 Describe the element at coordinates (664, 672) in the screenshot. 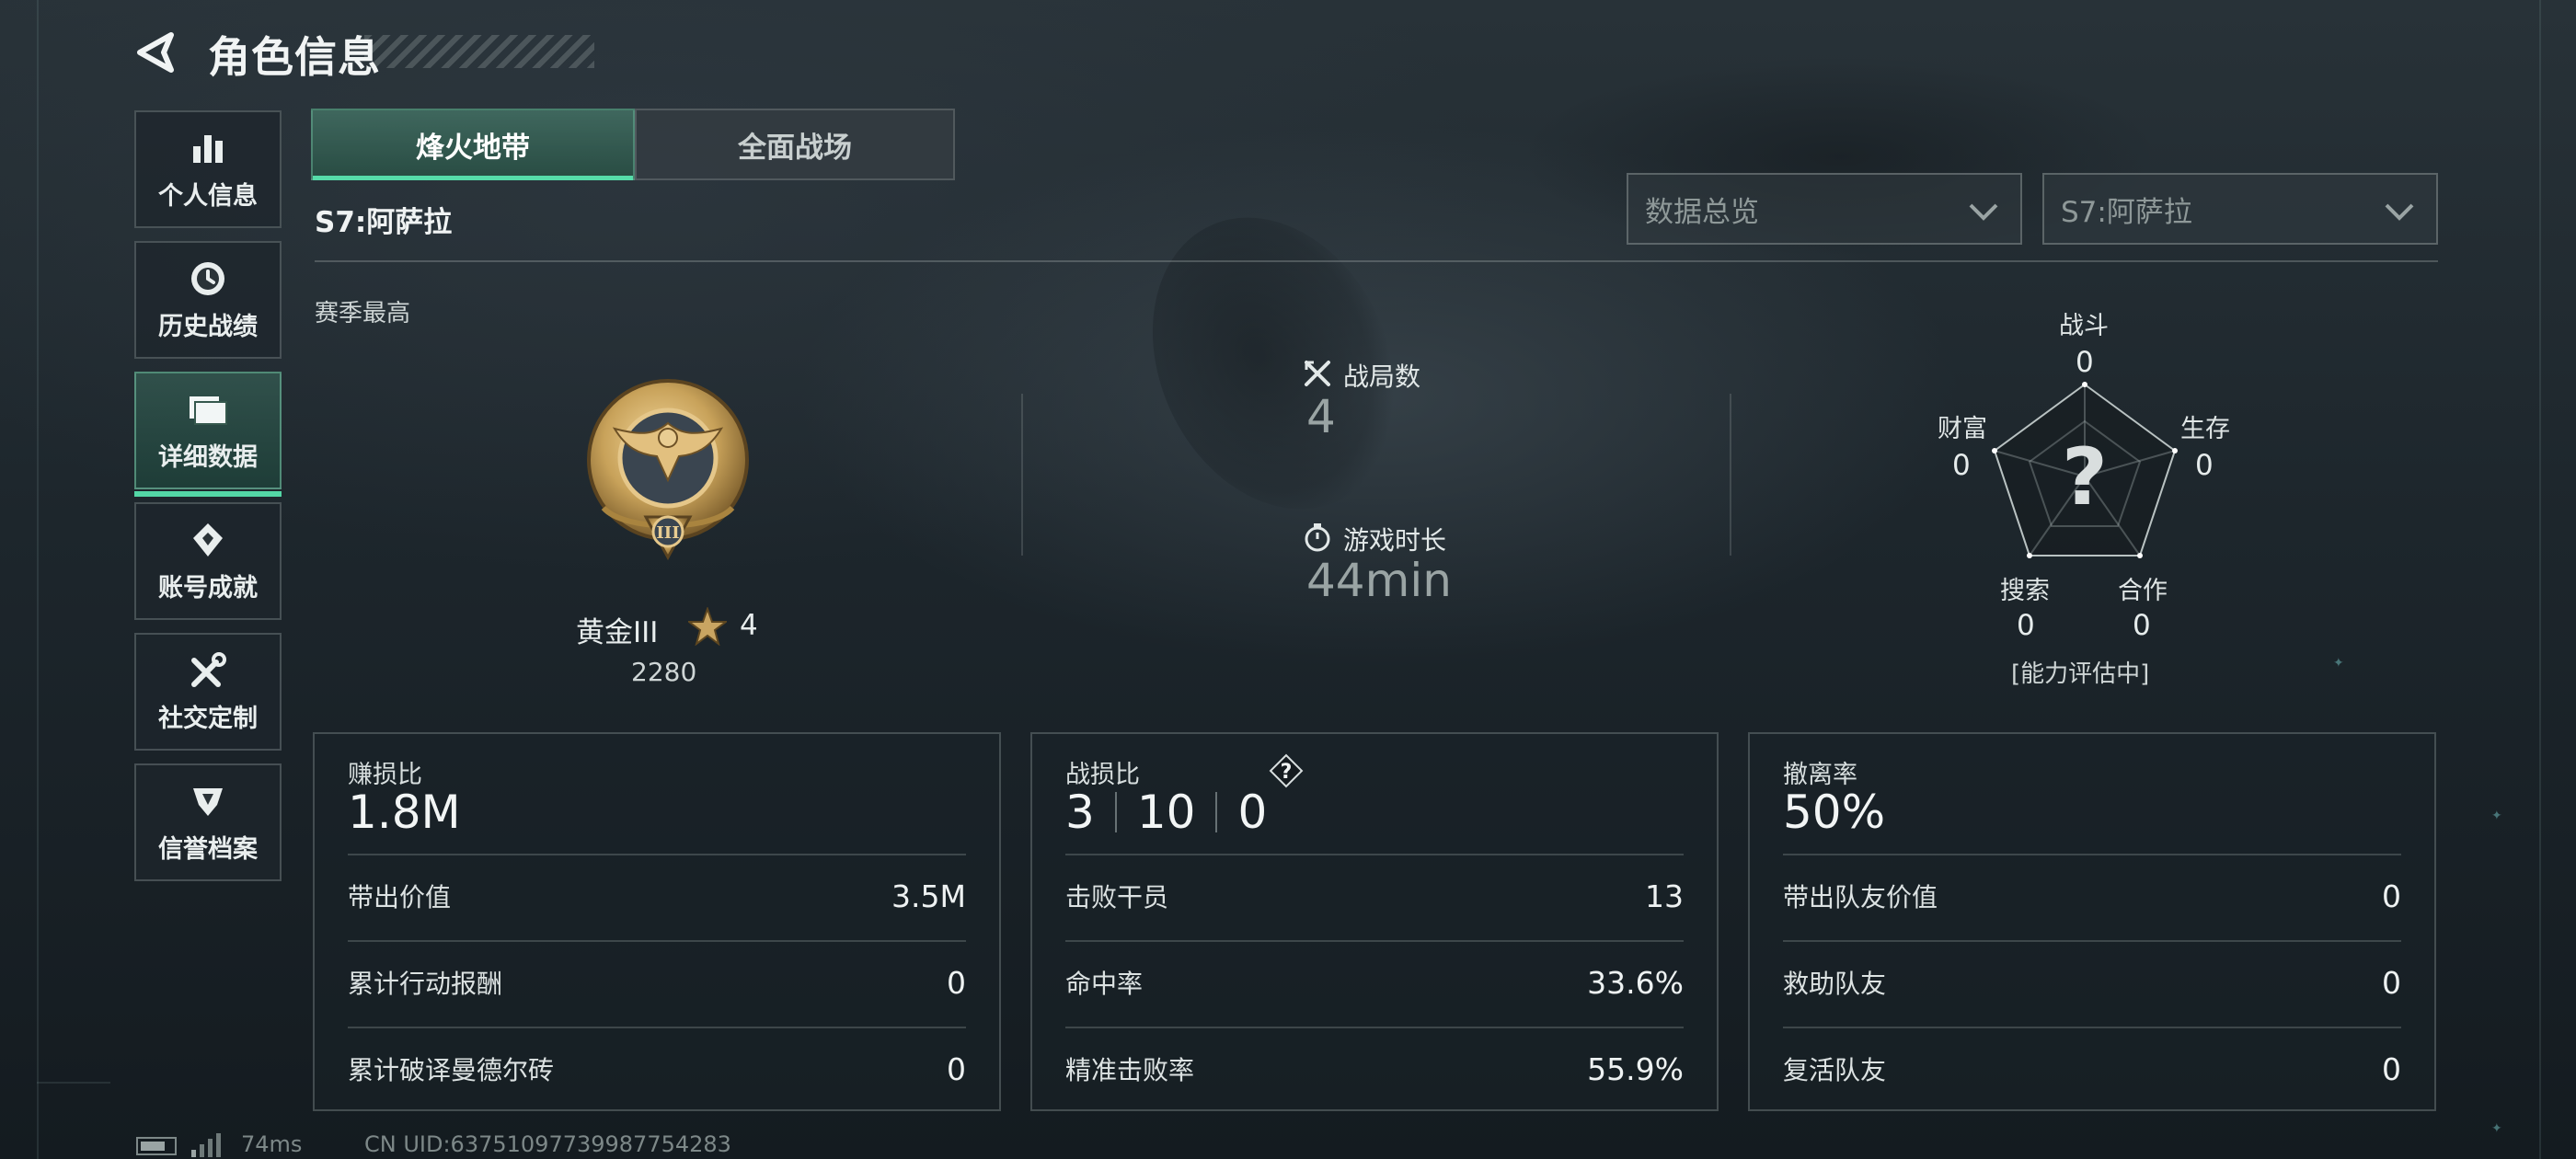

I see `rank-score: 2280` at that location.